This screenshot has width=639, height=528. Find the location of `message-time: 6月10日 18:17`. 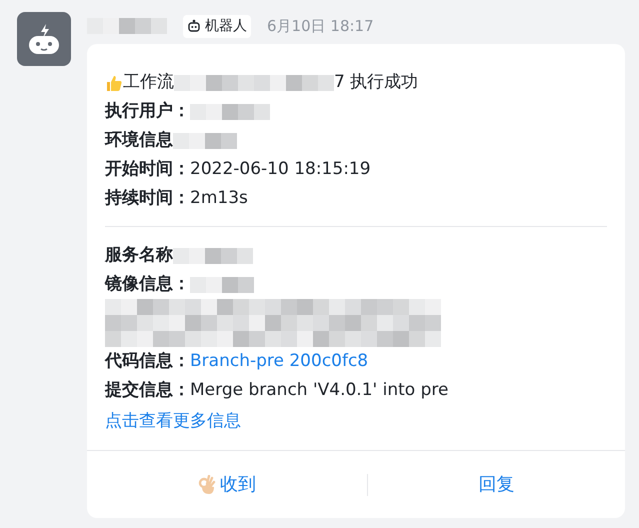

message-time: 6月10日 18:17 is located at coordinates (320, 26).